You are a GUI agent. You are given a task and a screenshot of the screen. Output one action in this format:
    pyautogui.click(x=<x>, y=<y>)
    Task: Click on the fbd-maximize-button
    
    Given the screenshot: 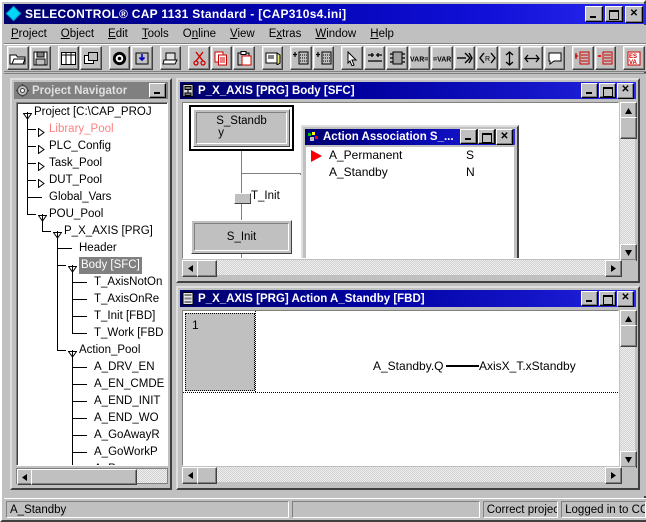 What is the action you would take?
    pyautogui.click(x=607, y=298)
    